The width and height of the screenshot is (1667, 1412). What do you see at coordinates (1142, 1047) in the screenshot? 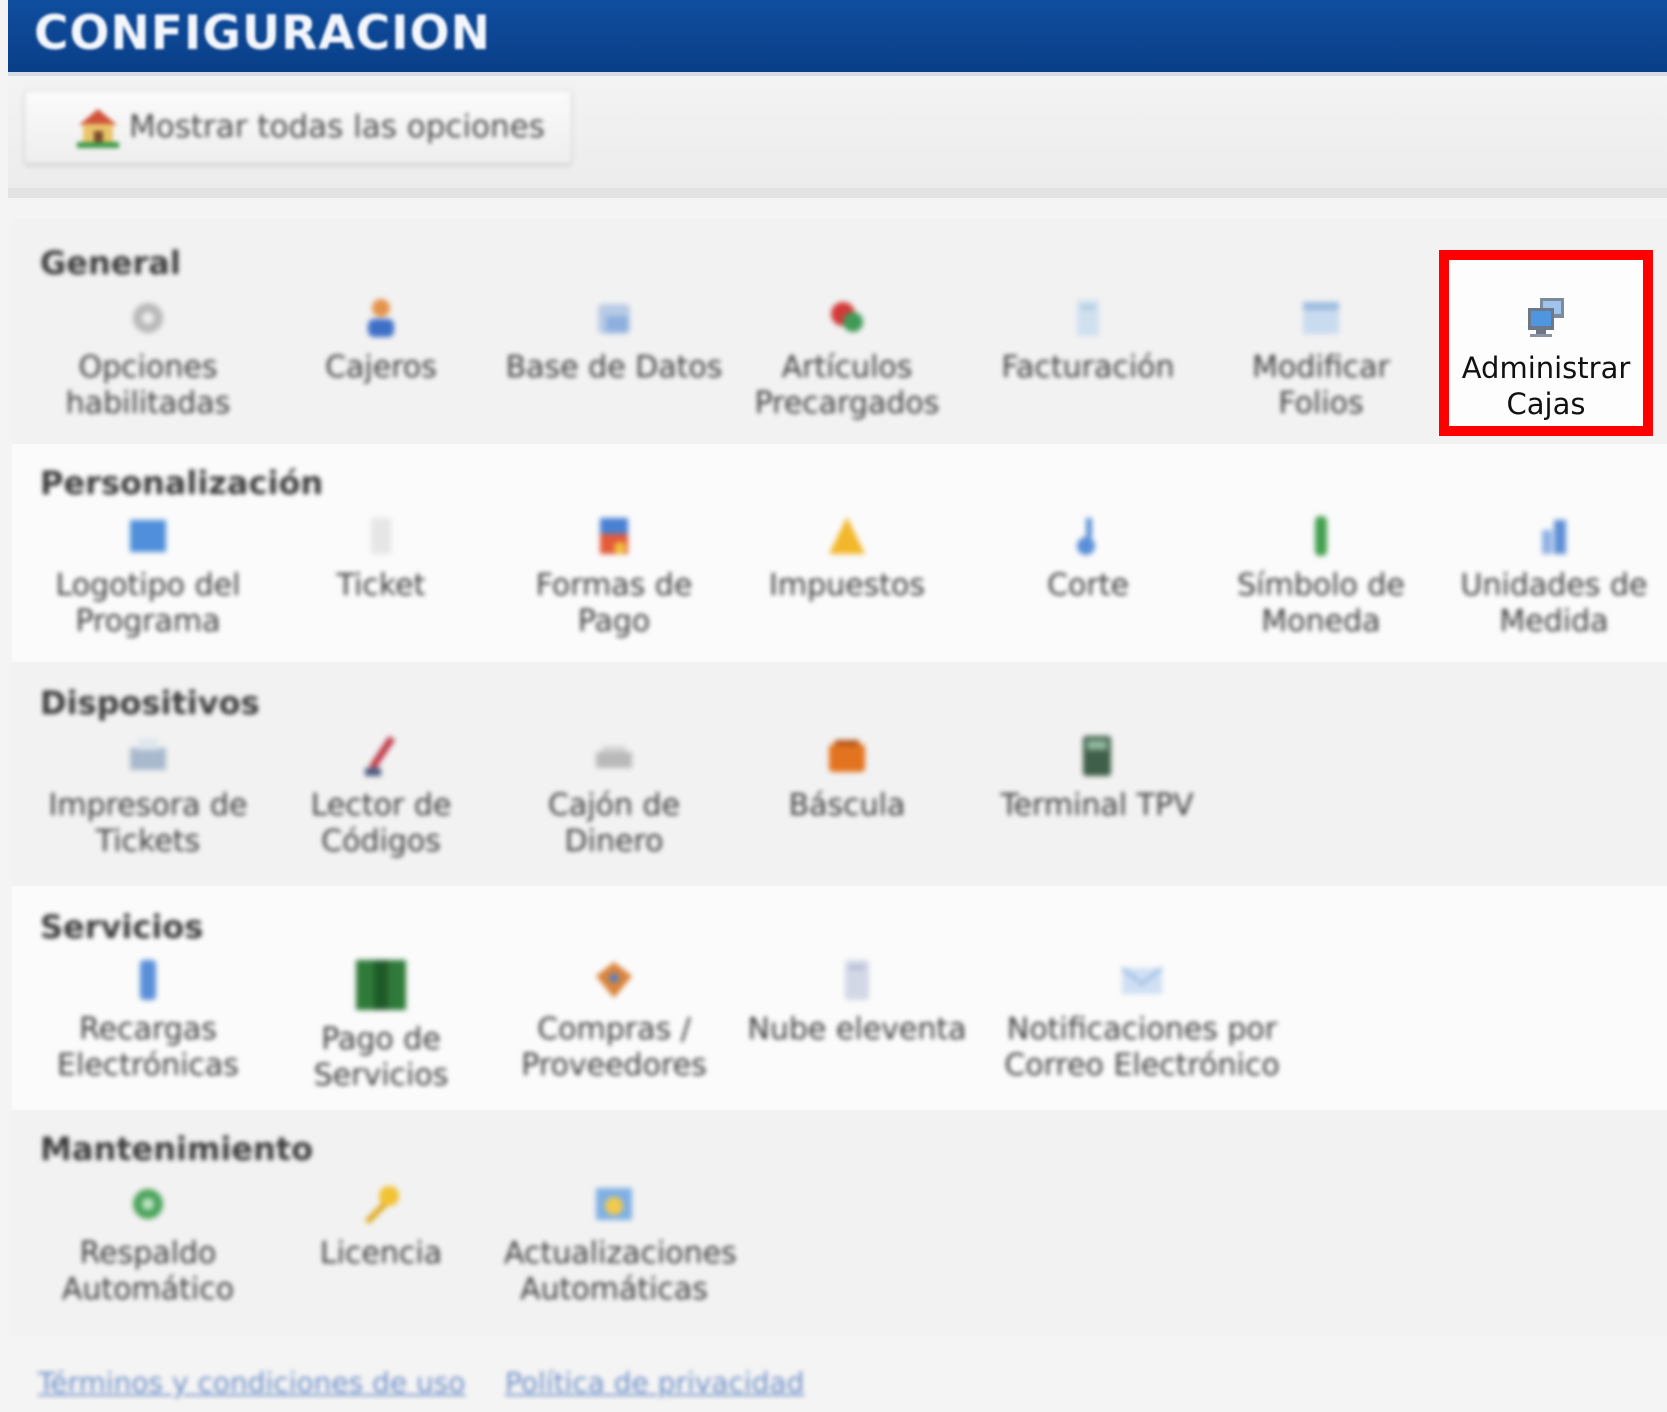
I see `item-label: Notificaciones por Correo Electrónico` at bounding box center [1142, 1047].